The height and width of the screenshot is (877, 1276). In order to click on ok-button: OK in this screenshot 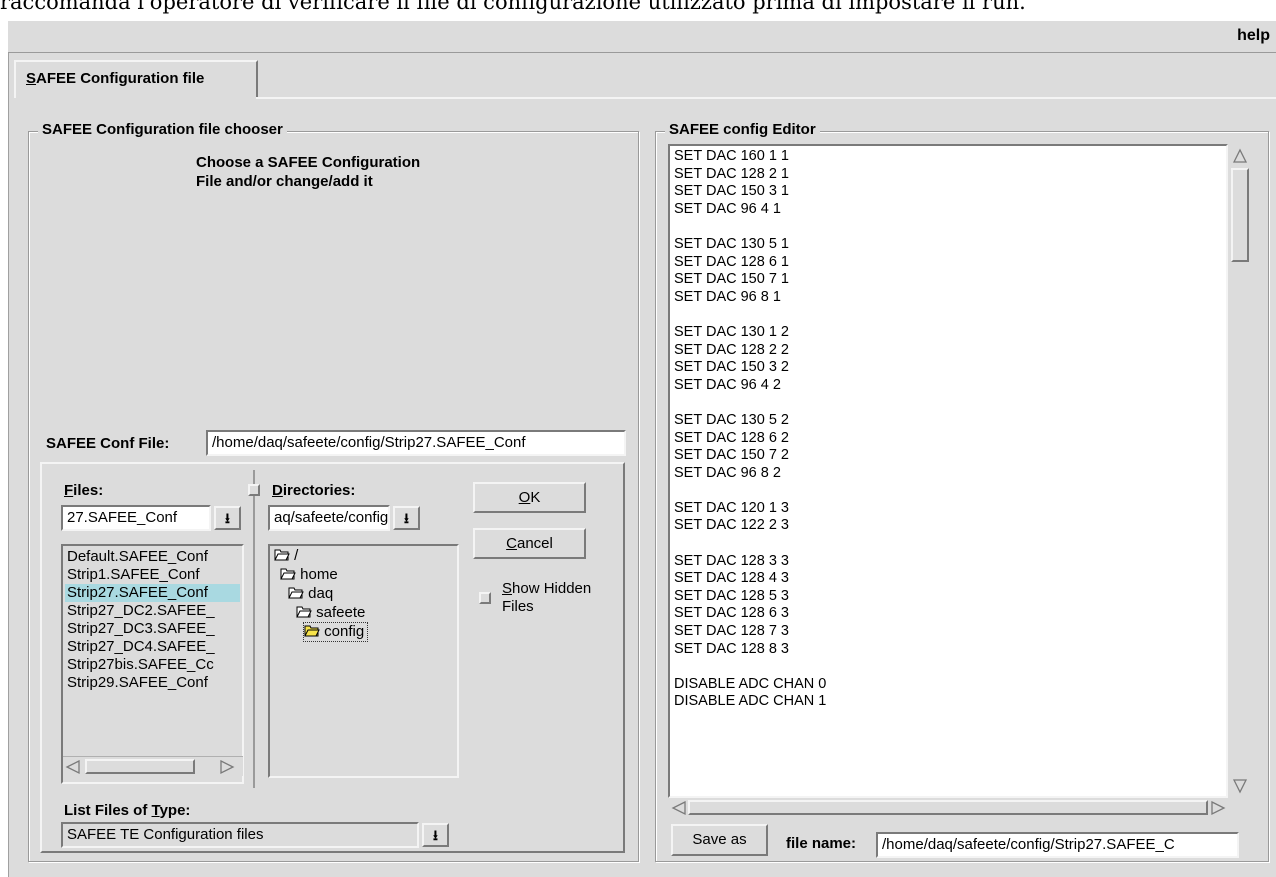, I will do `click(529, 497)`.